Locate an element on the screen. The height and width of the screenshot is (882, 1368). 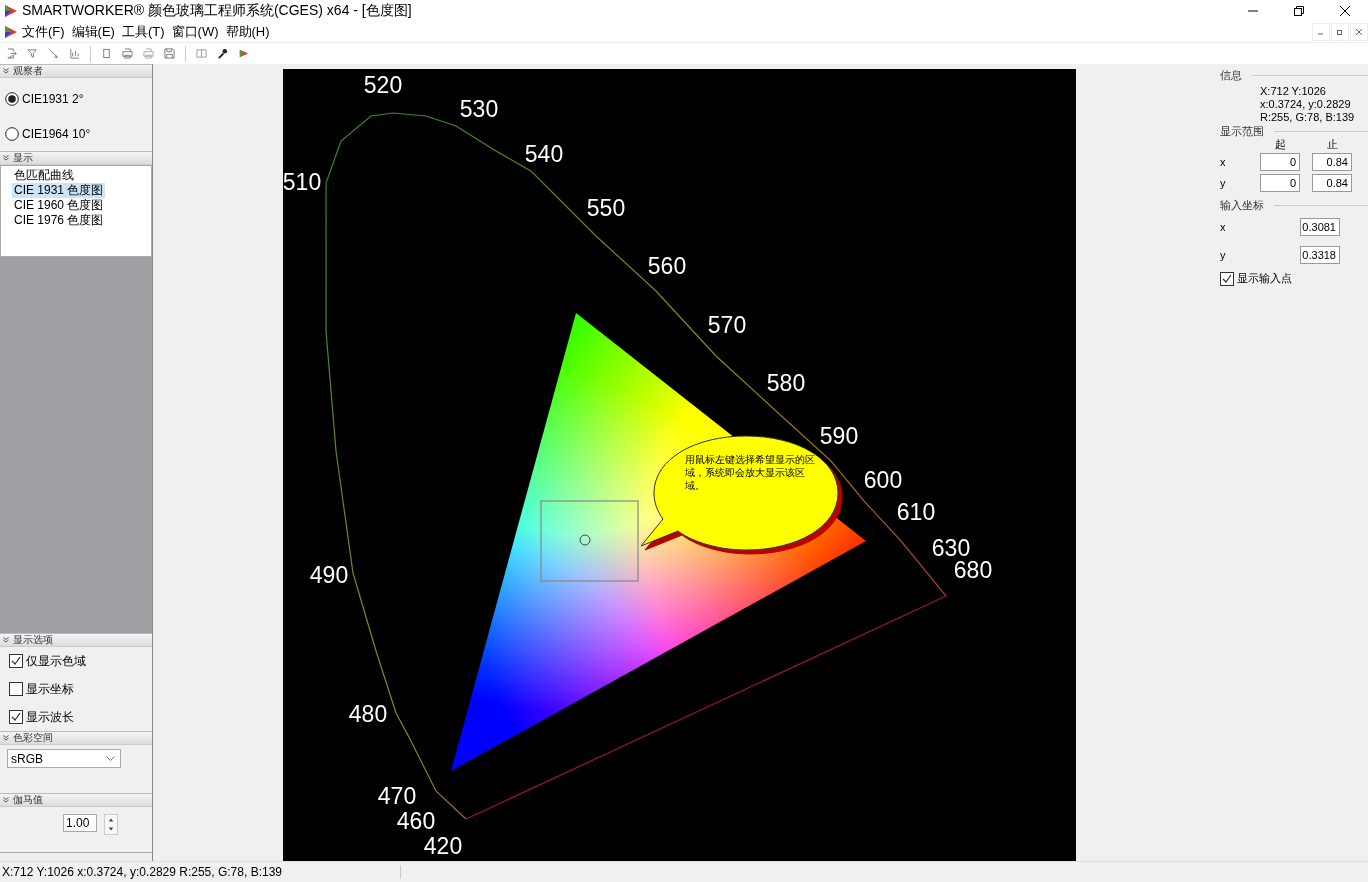
wavelength-label: 590 is located at coordinates (838, 436).